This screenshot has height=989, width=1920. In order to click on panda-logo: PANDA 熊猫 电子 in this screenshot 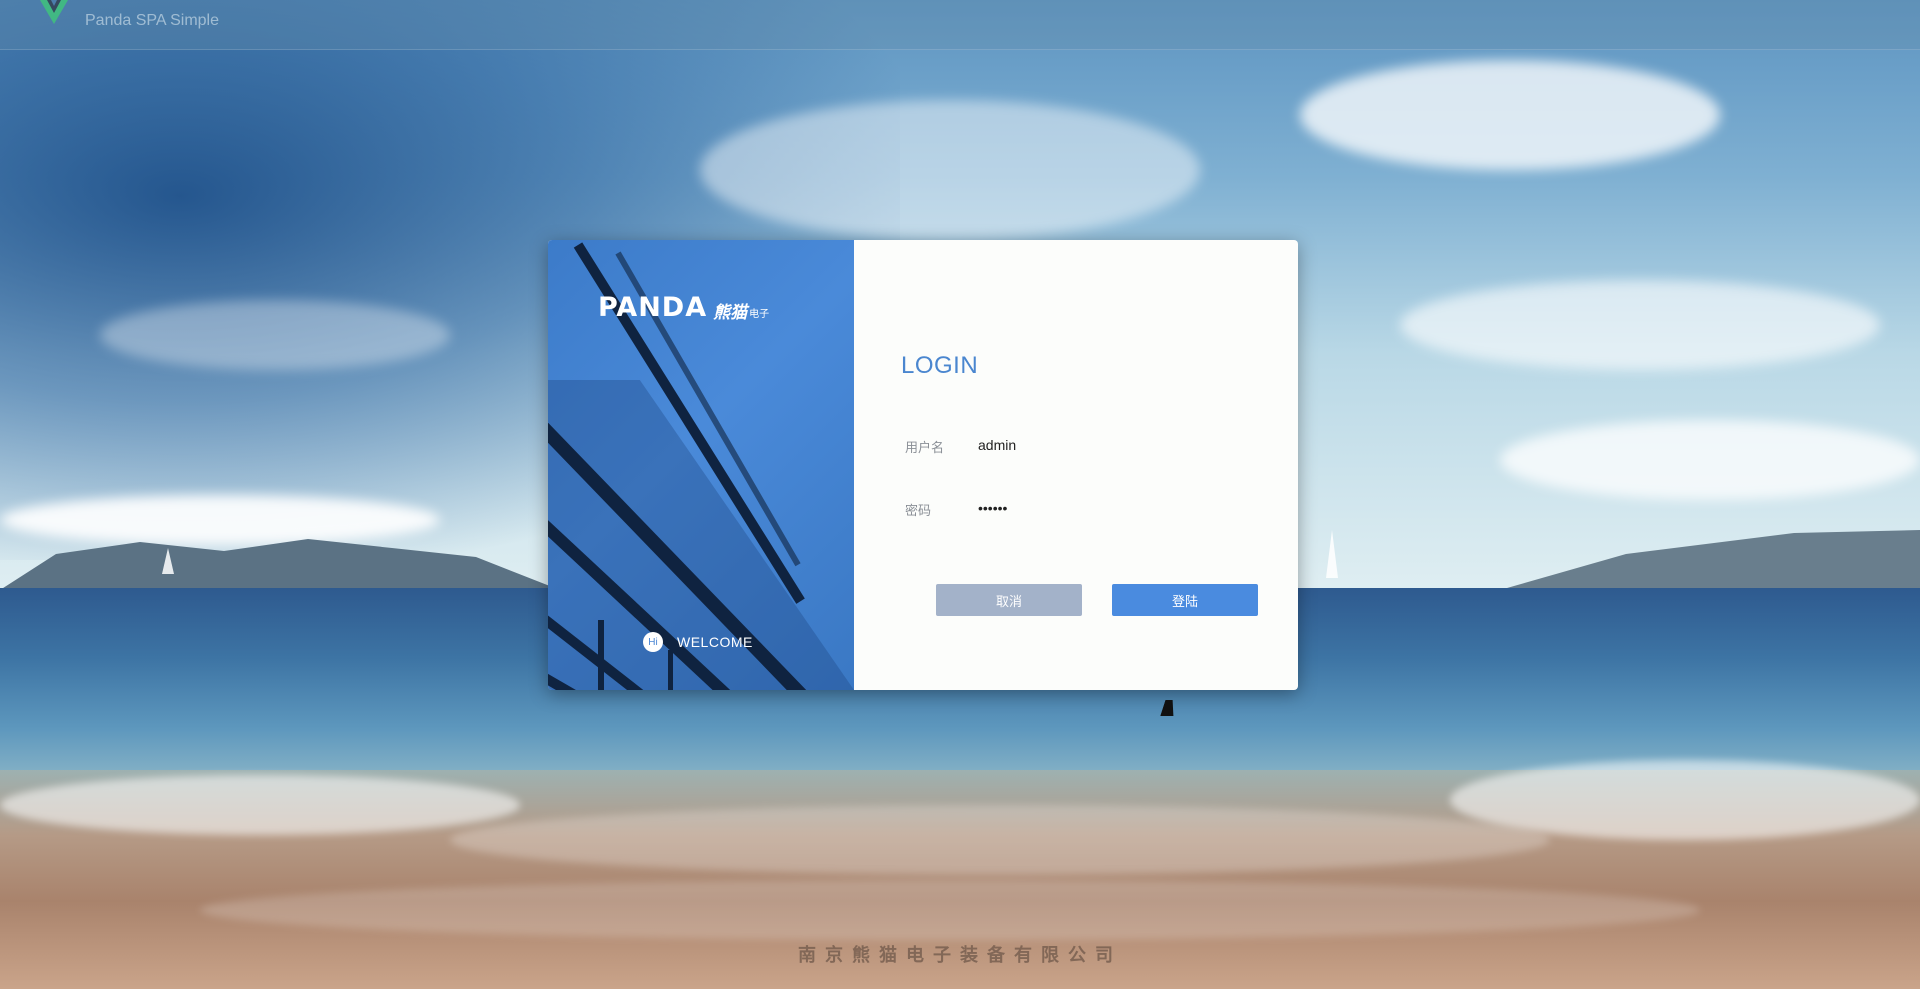, I will do `click(683, 307)`.